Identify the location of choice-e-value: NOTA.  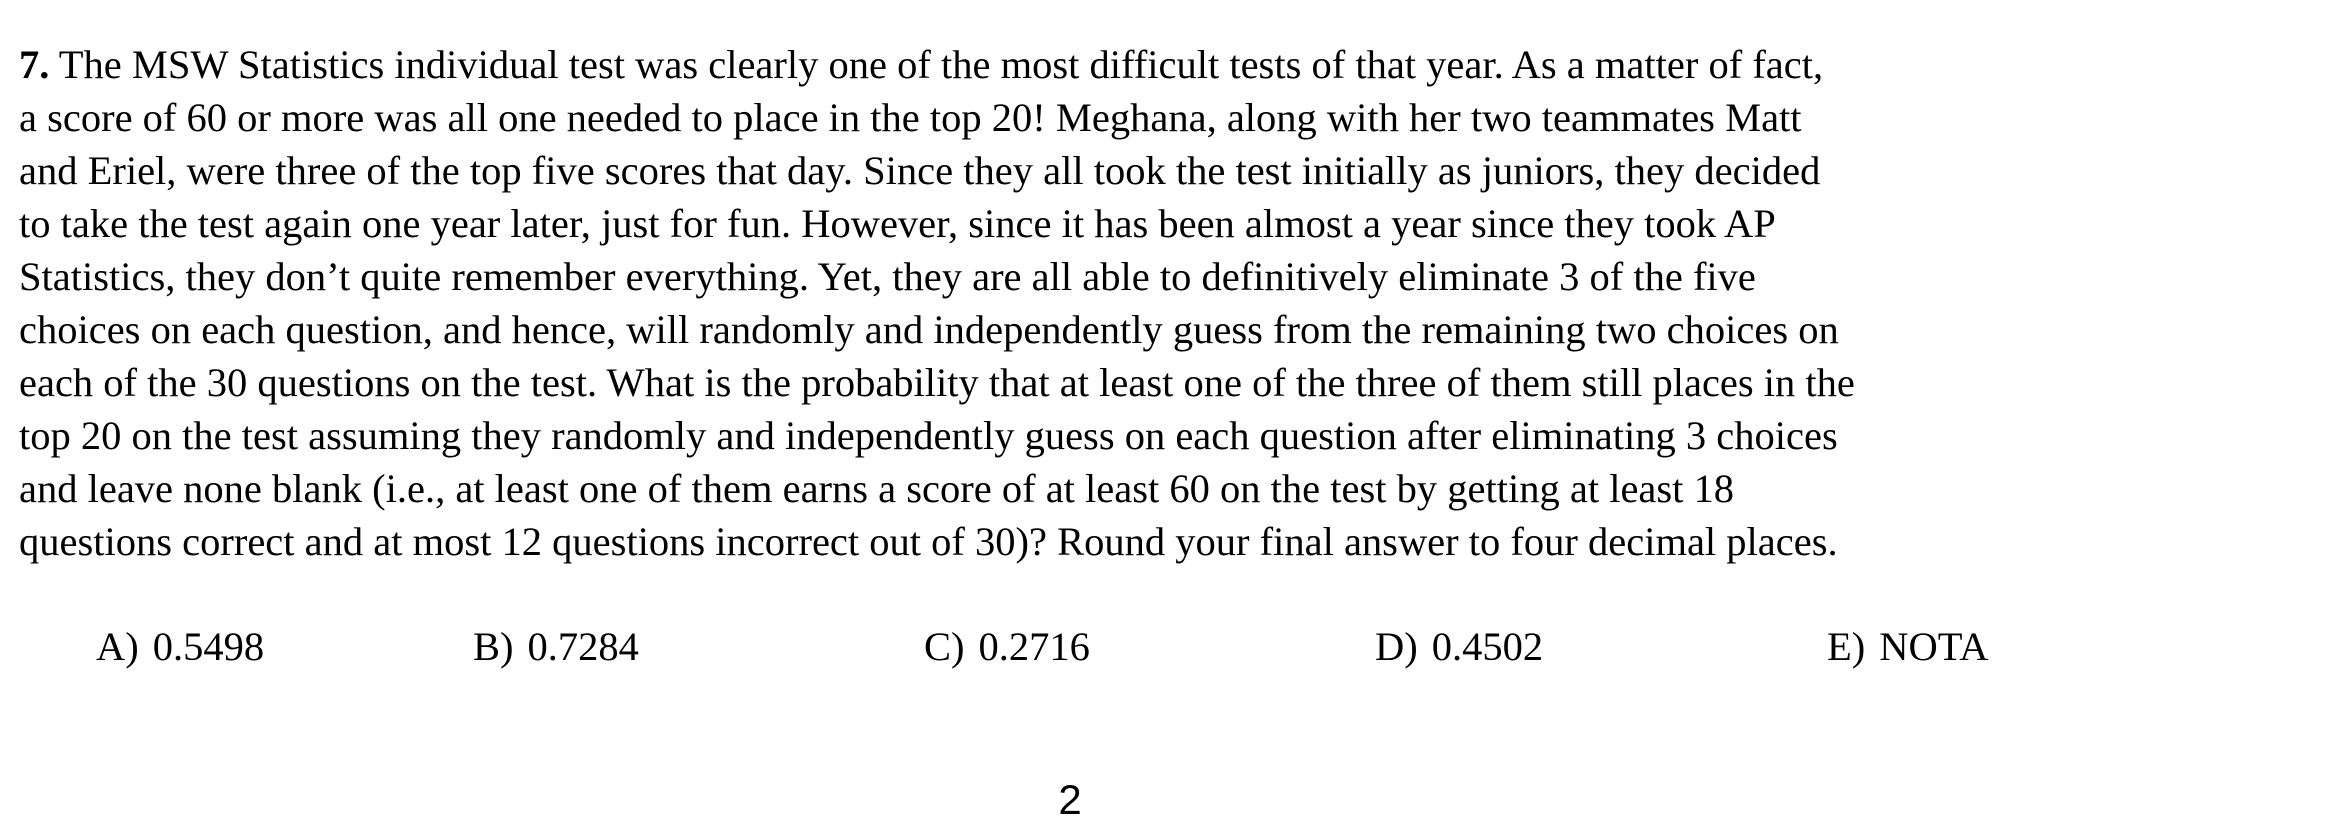
(1934, 646).